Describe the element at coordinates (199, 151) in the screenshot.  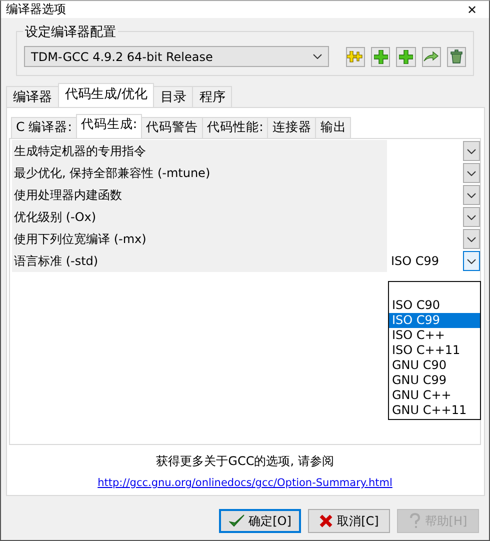
I see `option-label: 生成特定机器的专用指令` at that location.